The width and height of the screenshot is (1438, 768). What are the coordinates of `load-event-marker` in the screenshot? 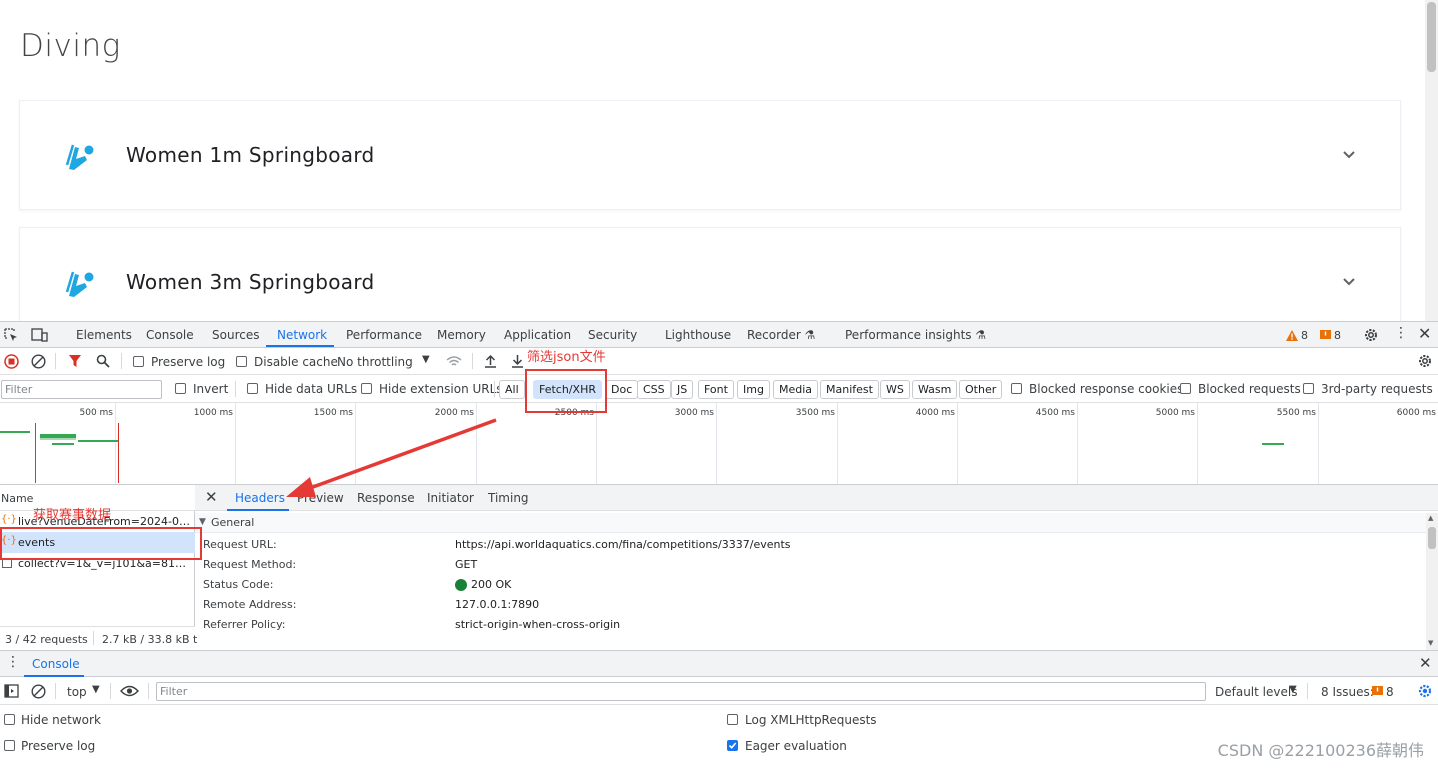 It's located at (118, 453).